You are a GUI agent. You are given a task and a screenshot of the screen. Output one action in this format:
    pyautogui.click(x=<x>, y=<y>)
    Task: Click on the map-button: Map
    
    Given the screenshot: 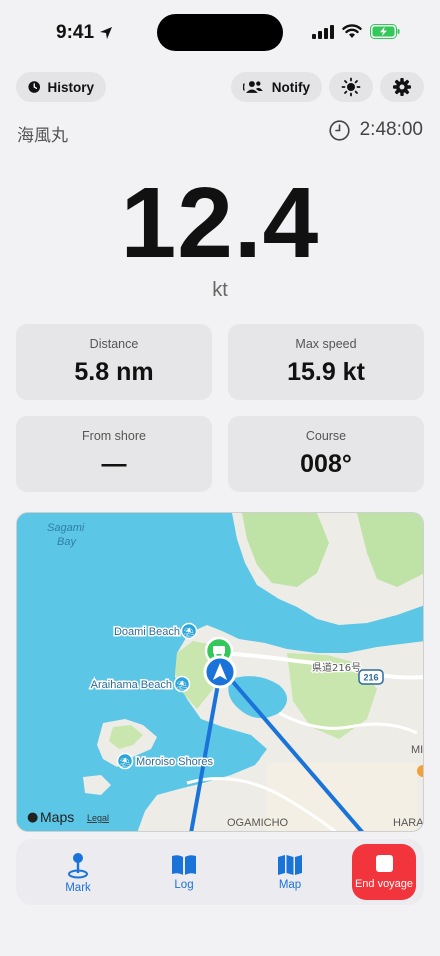 What is the action you would take?
    pyautogui.click(x=290, y=872)
    